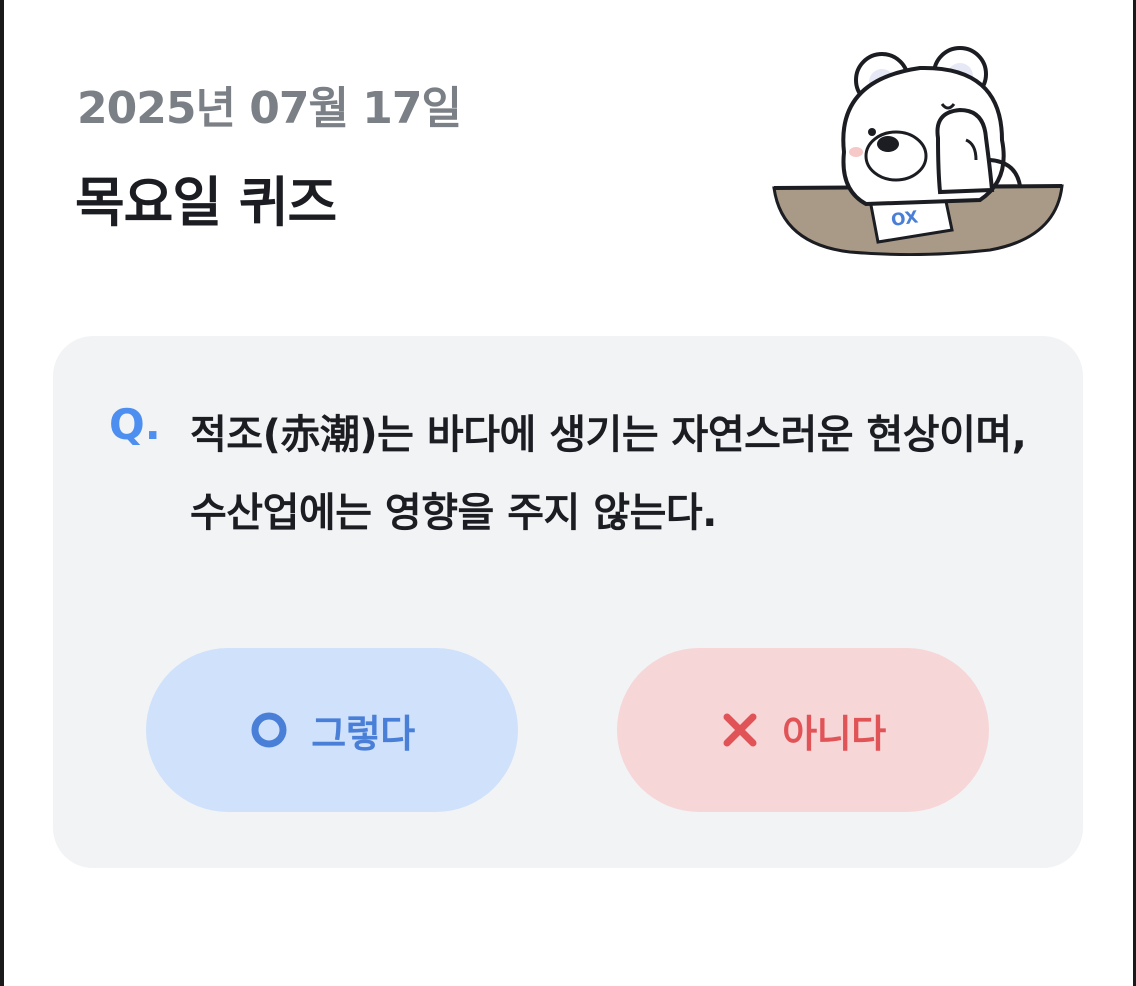 The width and height of the screenshot is (1136, 986). Describe the element at coordinates (918, 148) in the screenshot. I see `bear-mascot-icon: OX` at that location.